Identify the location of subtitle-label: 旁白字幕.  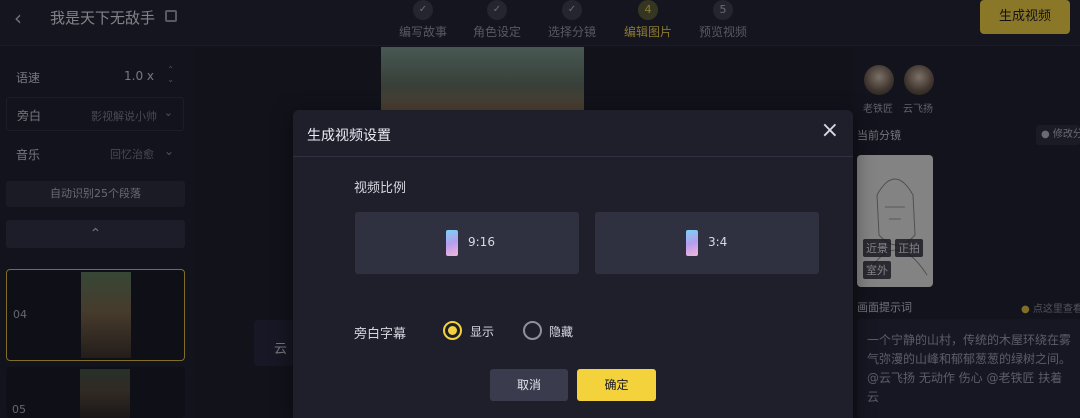
(380, 334).